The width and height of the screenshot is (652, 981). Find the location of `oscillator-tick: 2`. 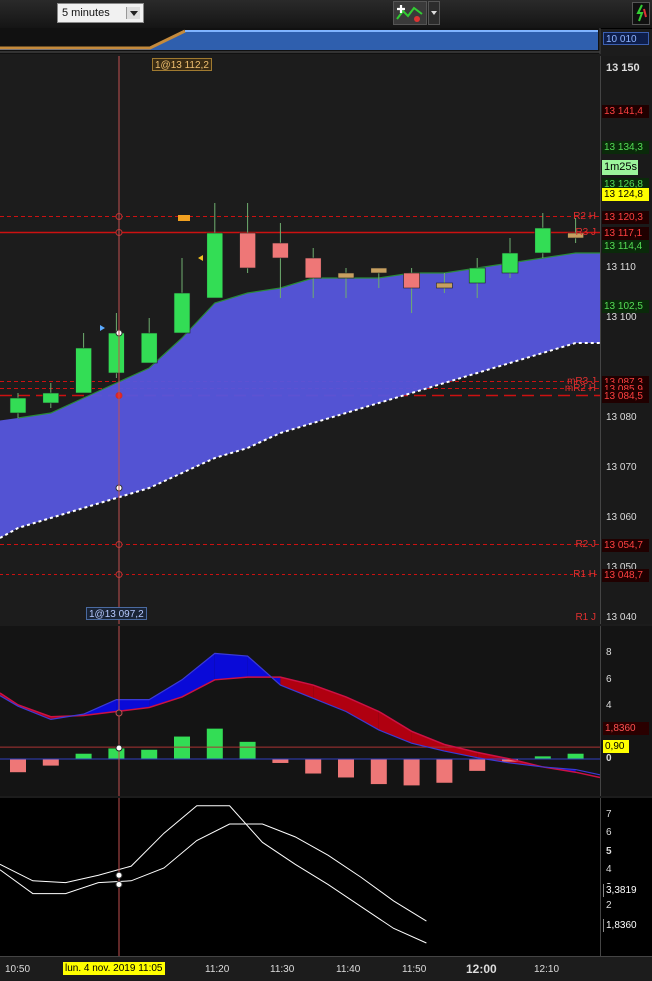

oscillator-tick: 2 is located at coordinates (609, 906).